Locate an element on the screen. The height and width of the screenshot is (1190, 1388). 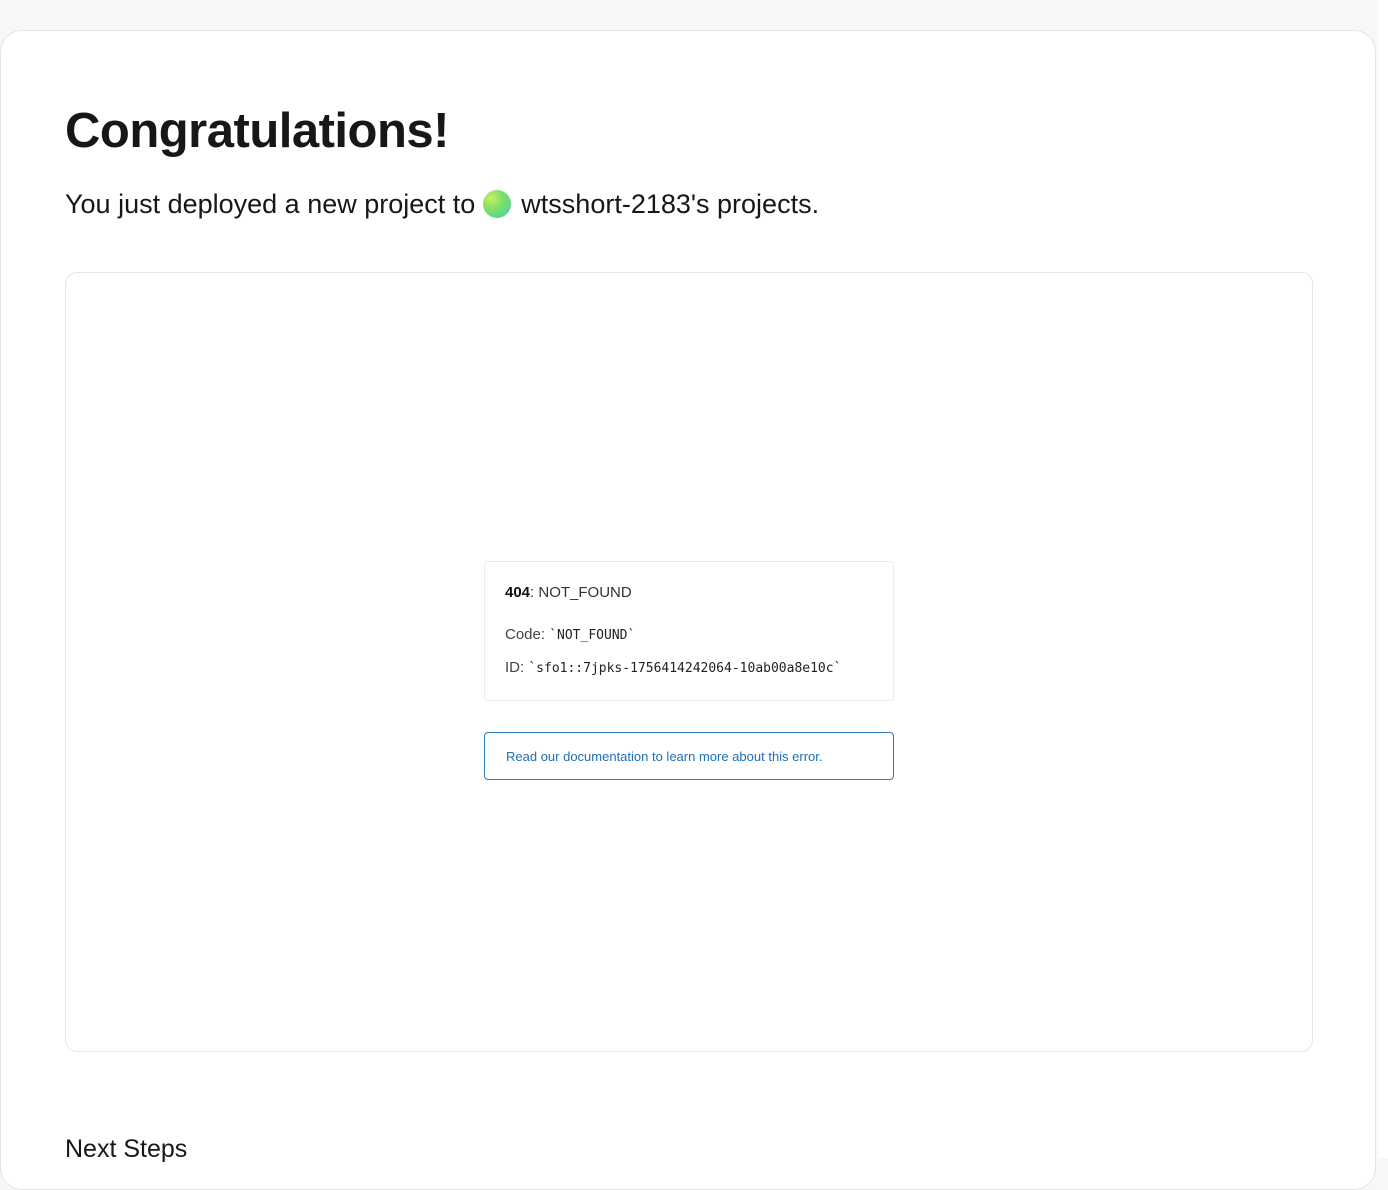
error-title: 404: NOT_FOUND is located at coordinates (568, 592).